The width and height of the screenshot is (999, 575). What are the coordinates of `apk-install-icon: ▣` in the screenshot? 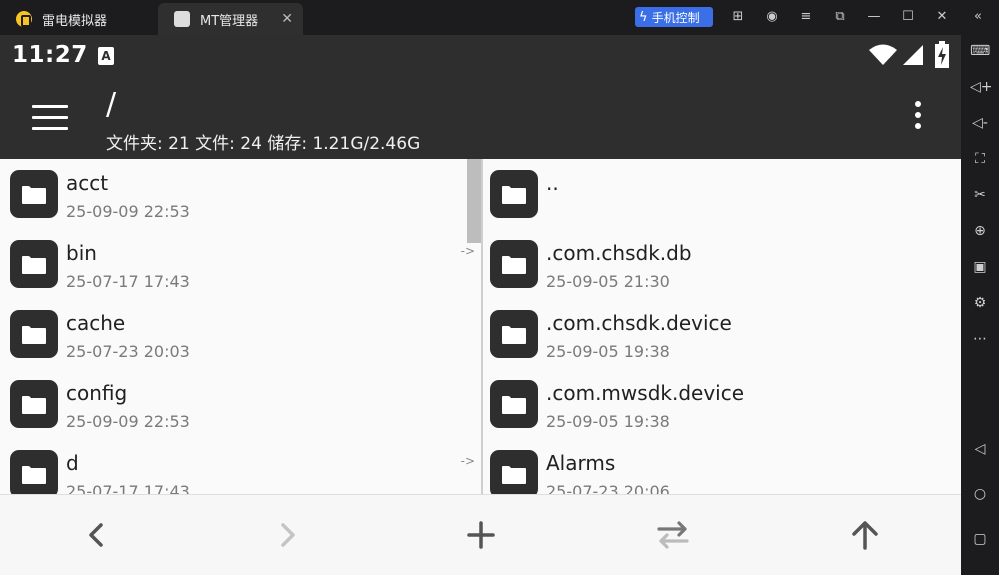 It's located at (980, 267).